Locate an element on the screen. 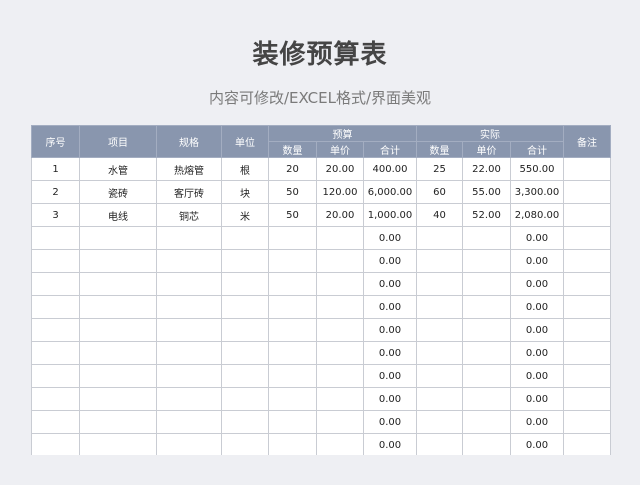  cell-item: 水管 is located at coordinates (118, 169).